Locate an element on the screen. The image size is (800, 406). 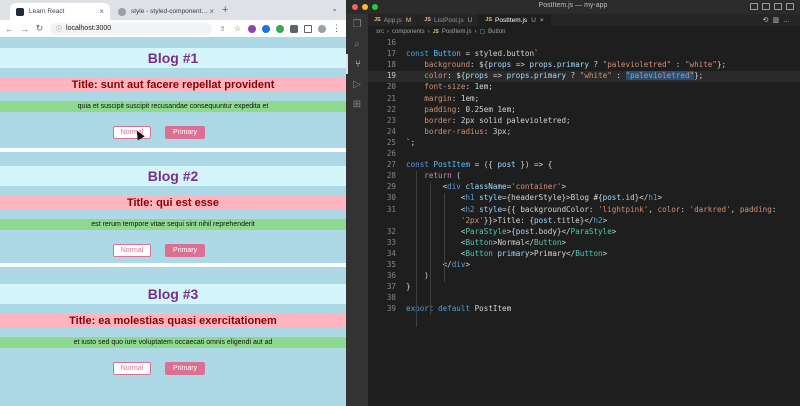
line-number: 26 is located at coordinates (391, 153).